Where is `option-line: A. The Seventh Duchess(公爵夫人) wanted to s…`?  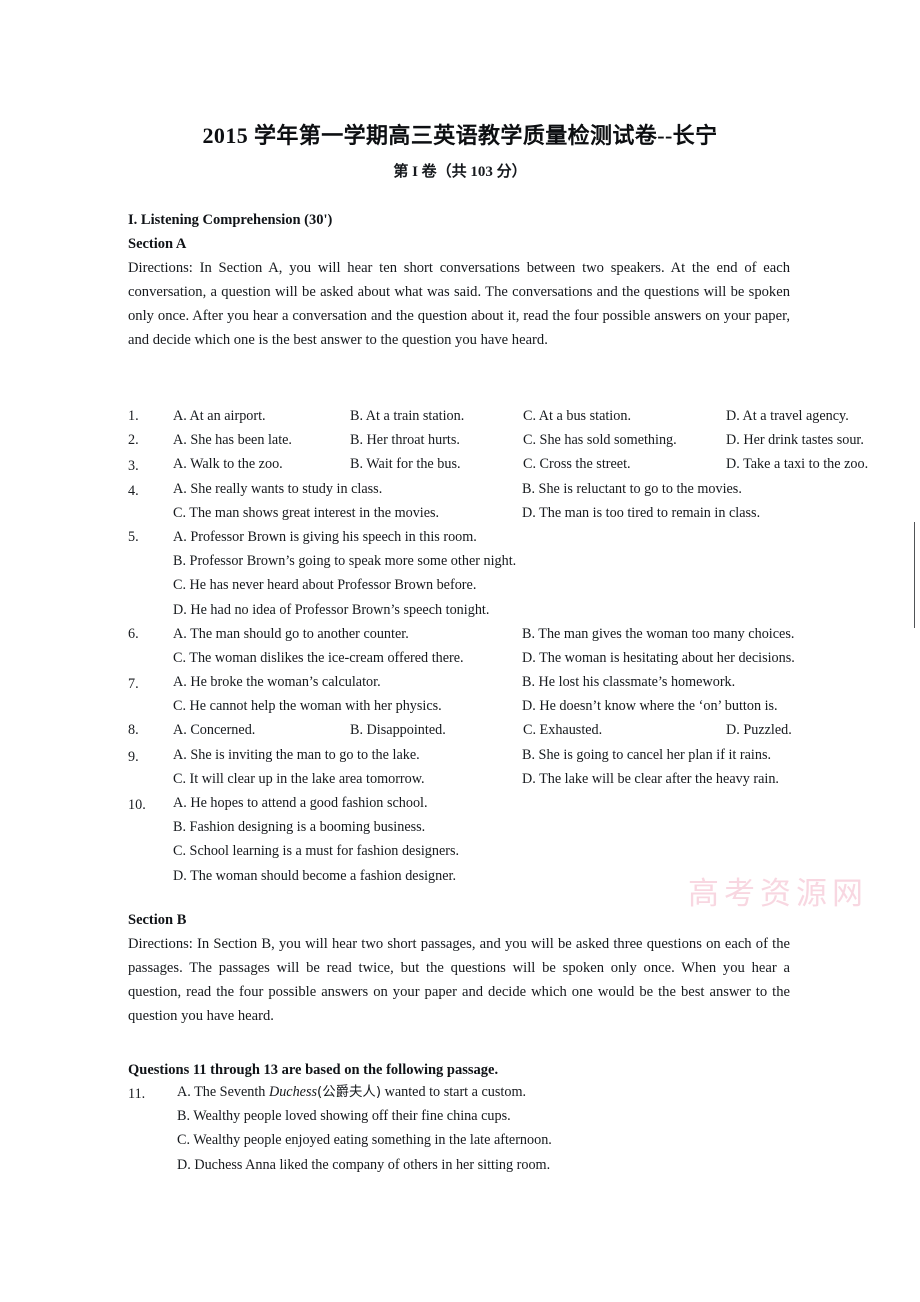
option-line: A. The Seventh Duchess(公爵夫人) wanted to s… is located at coordinates (523, 1092).